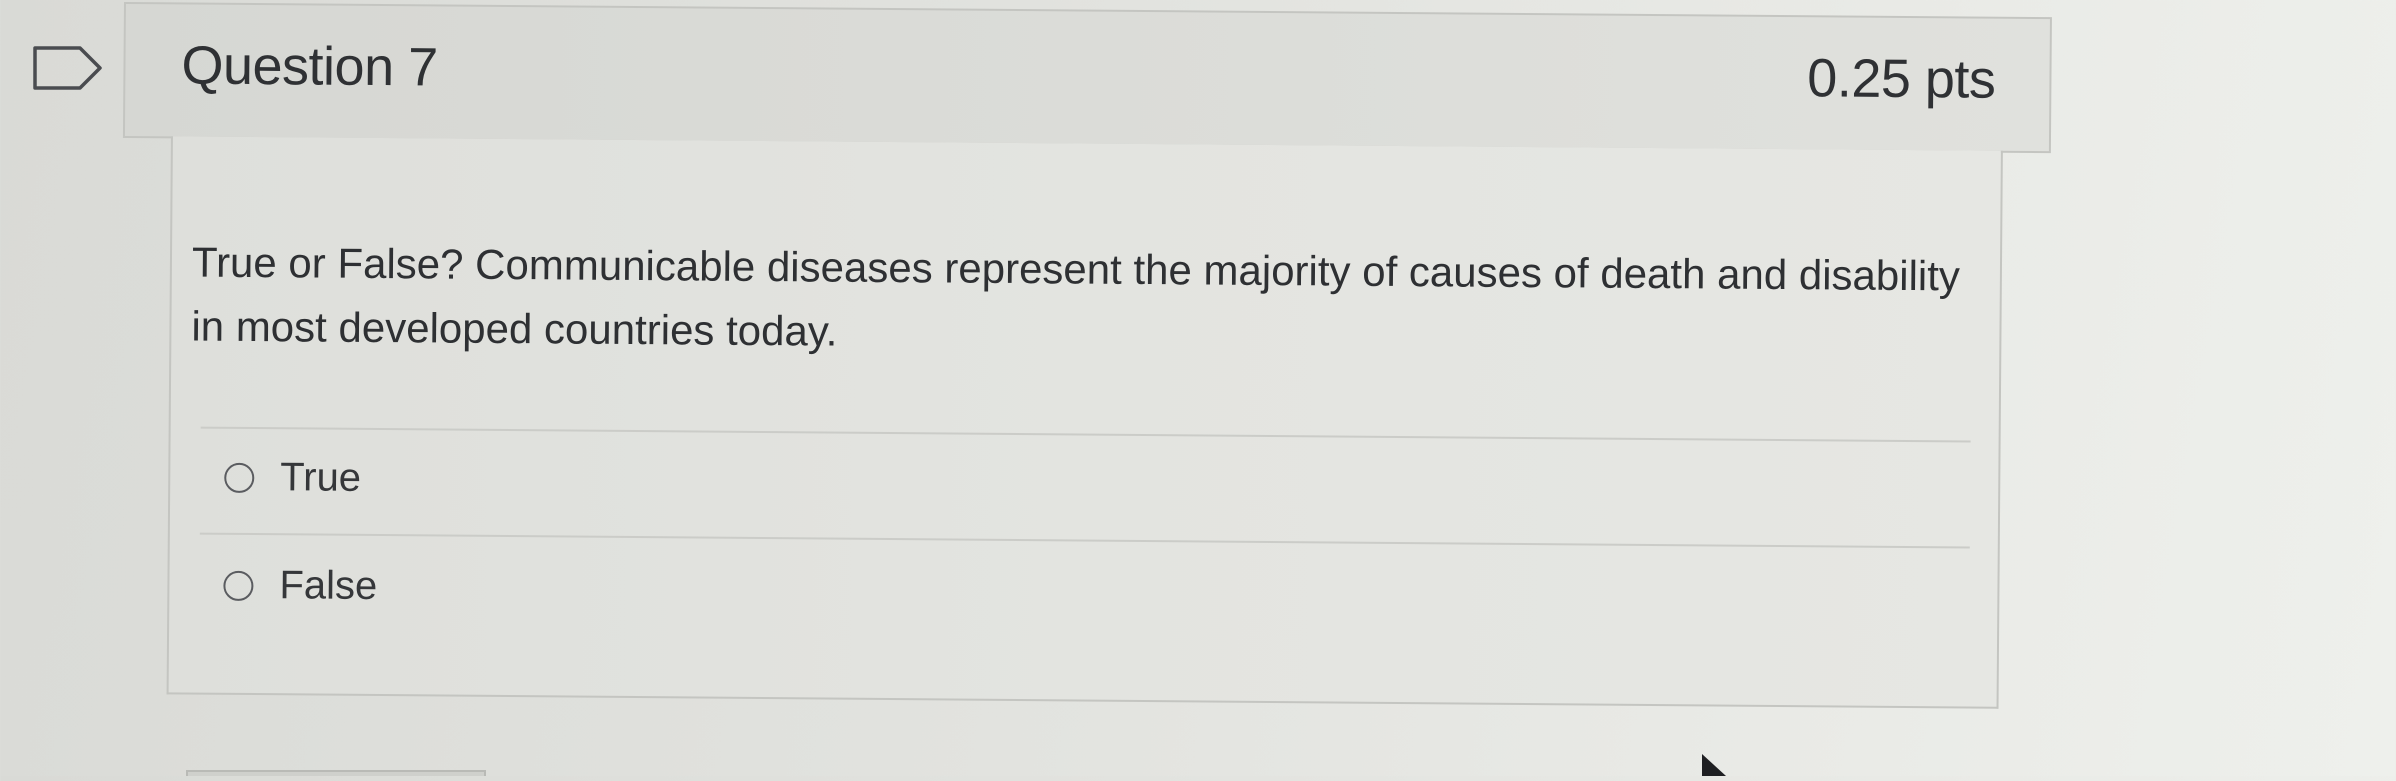 Image resolution: width=2396 pixels, height=781 pixels. What do you see at coordinates (239, 477) in the screenshot?
I see `radio-button-true` at bounding box center [239, 477].